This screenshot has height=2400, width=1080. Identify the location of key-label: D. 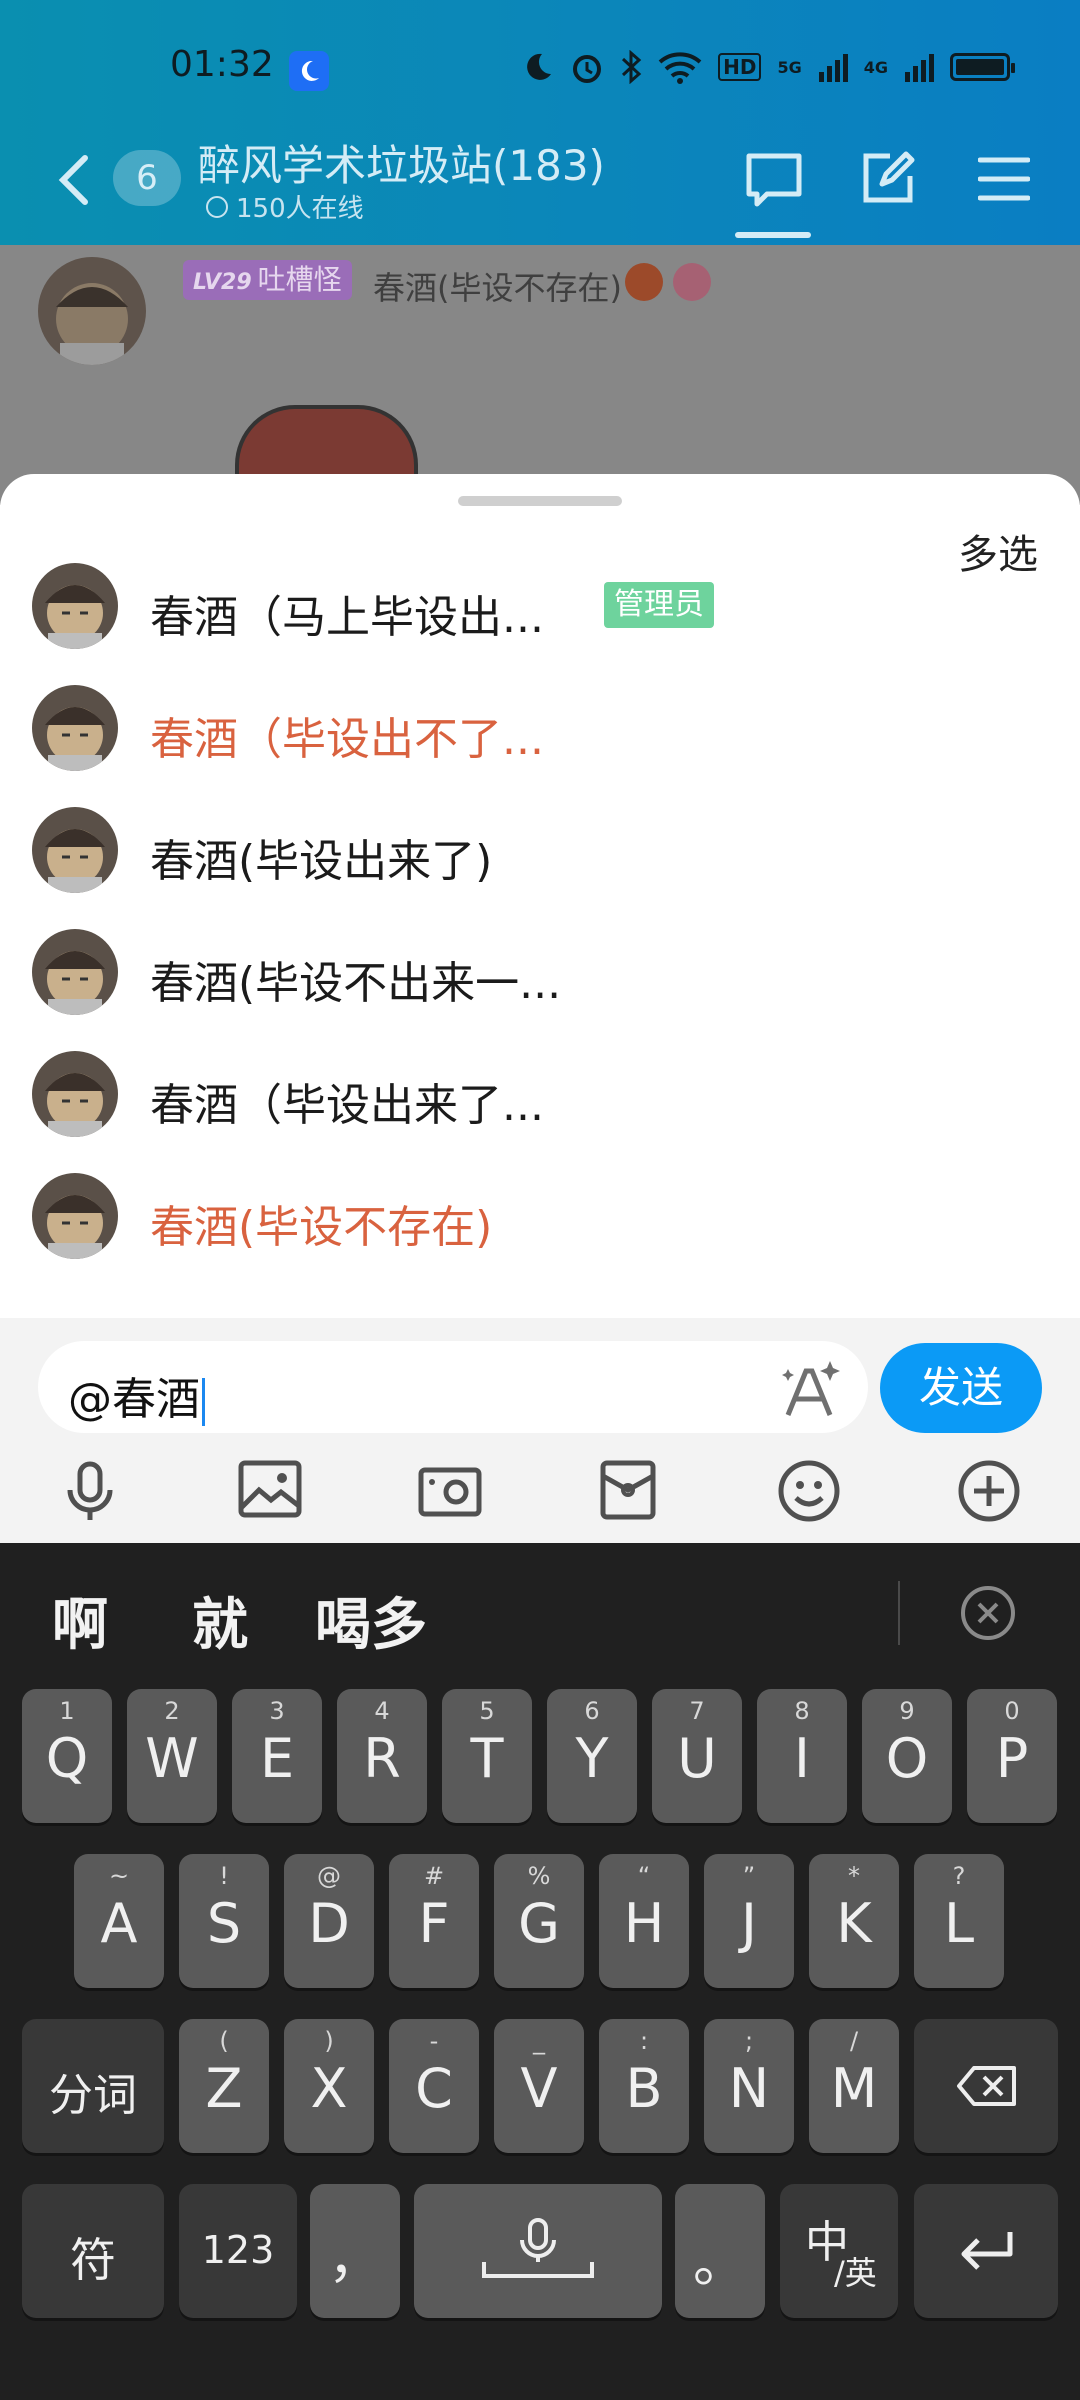
(329, 1923).